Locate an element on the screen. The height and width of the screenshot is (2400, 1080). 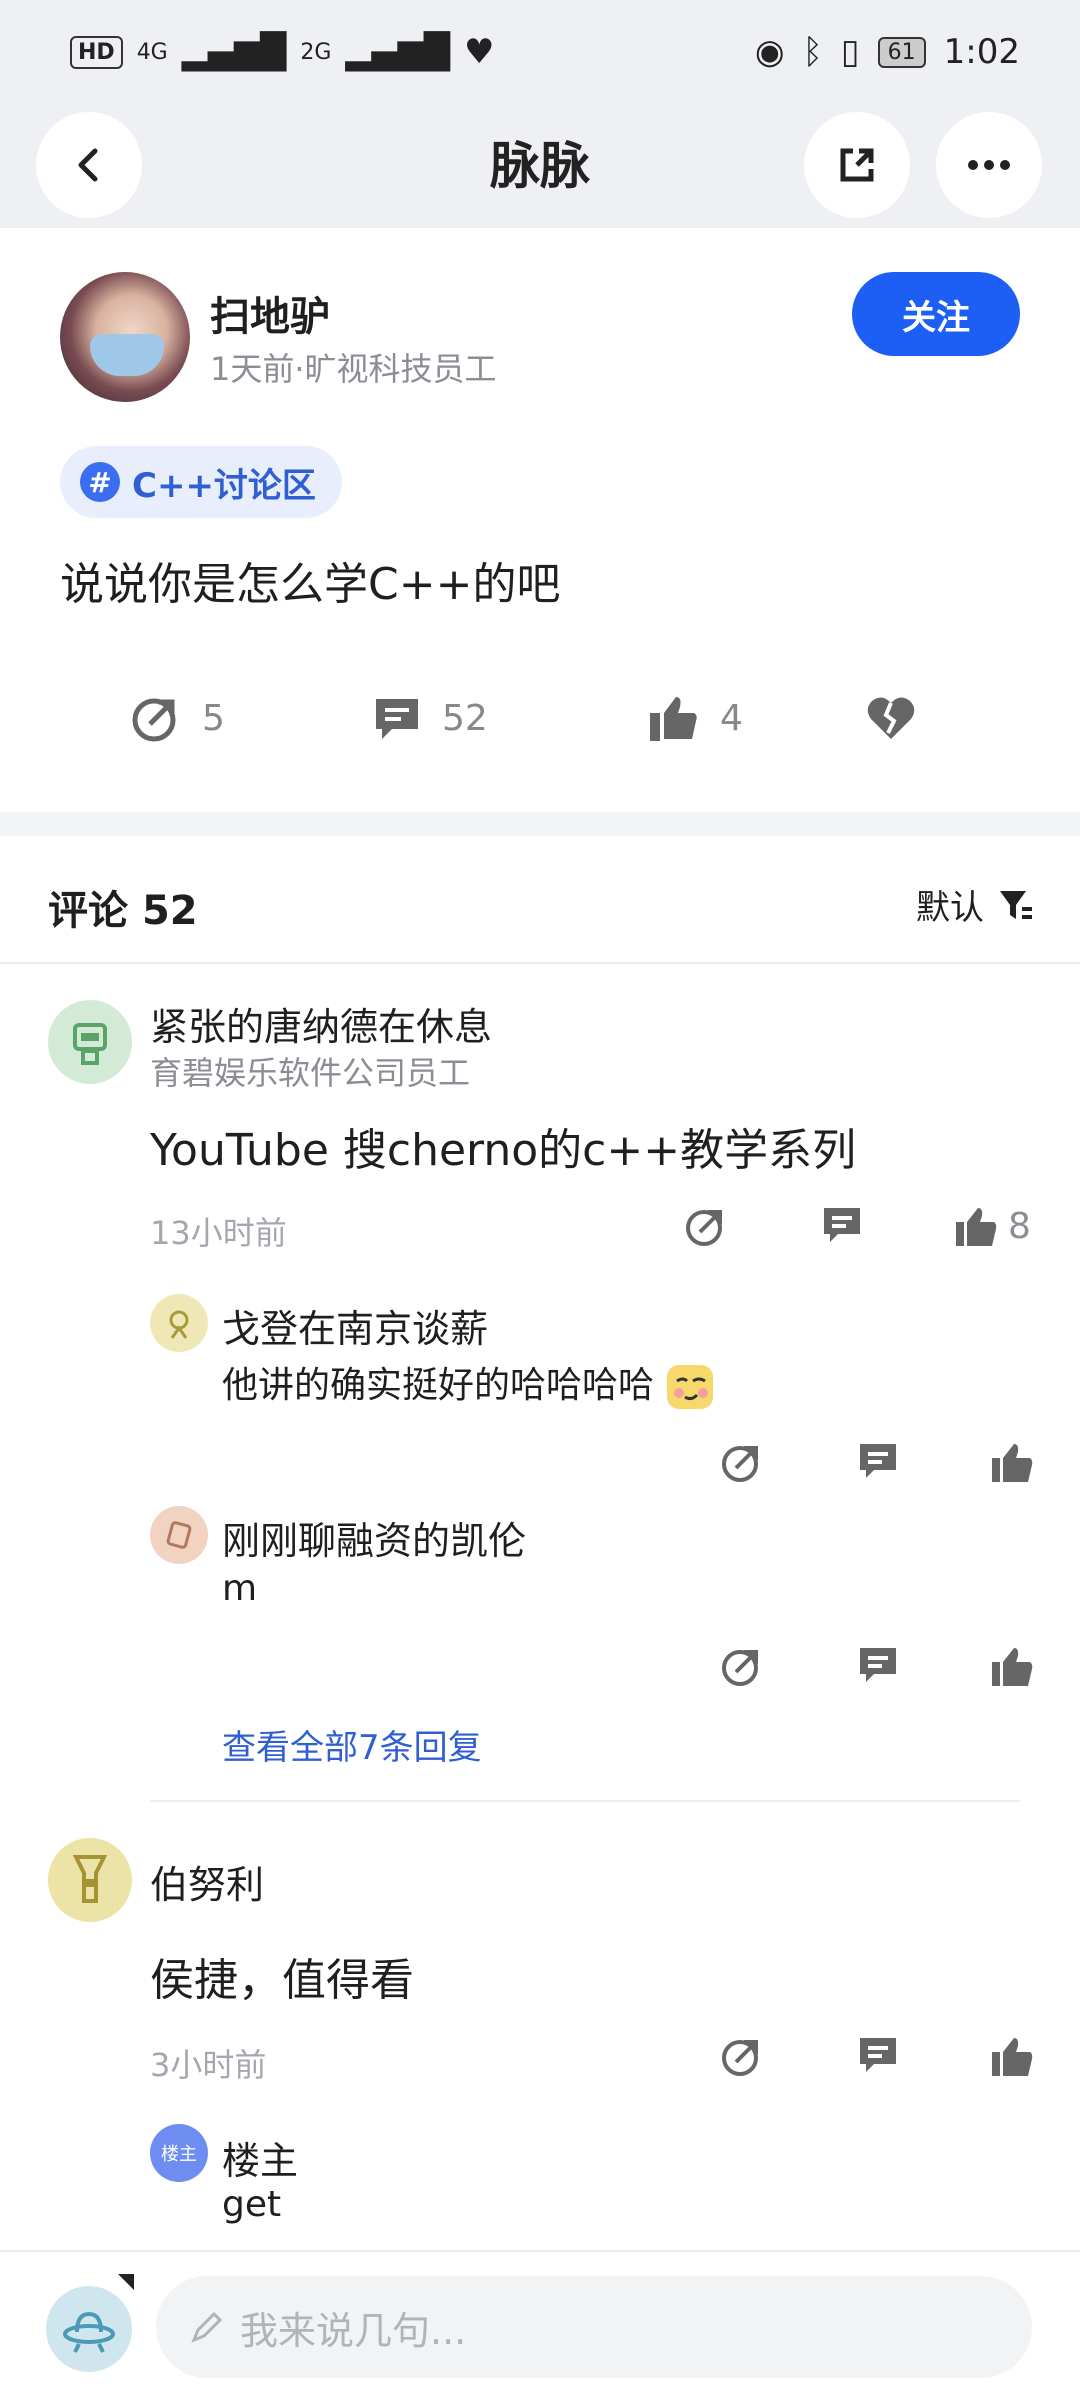
hd-indicator: HD is located at coordinates (96, 52).